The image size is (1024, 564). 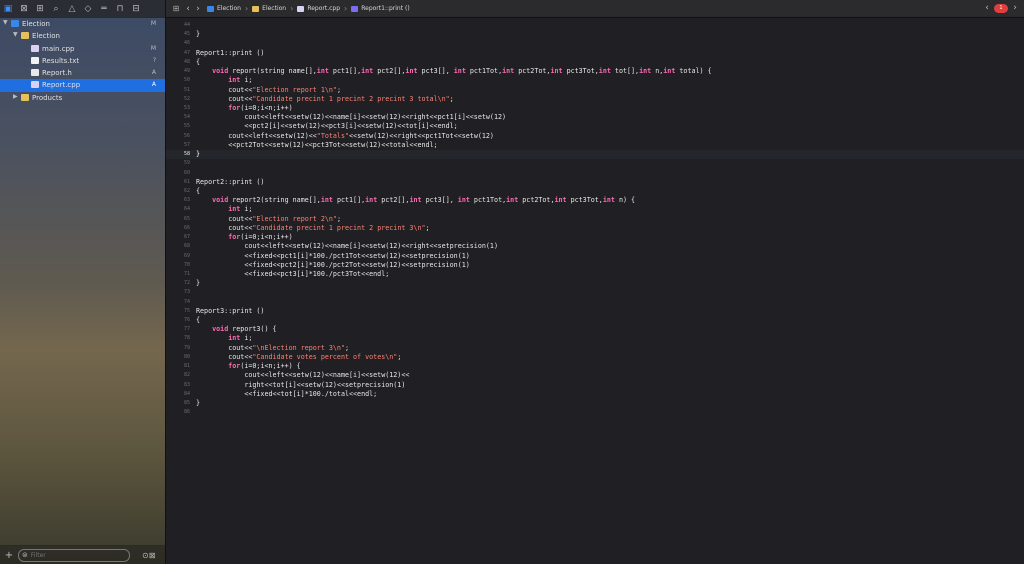 What do you see at coordinates (82, 73) in the screenshot?
I see `tree-item-report-h: Report.h A` at bounding box center [82, 73].